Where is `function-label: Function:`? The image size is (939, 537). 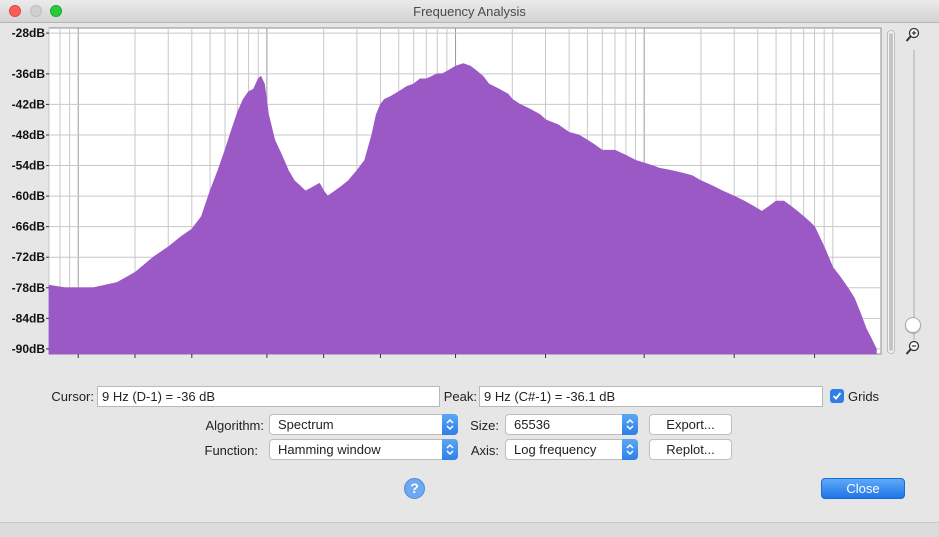
function-label: Function: is located at coordinates (231, 450).